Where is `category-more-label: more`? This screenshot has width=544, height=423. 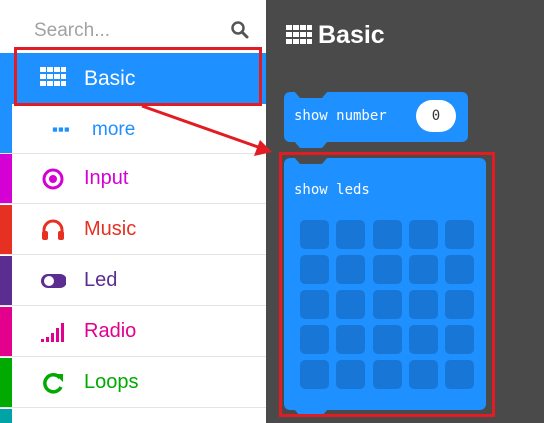 category-more-label: more is located at coordinates (114, 129).